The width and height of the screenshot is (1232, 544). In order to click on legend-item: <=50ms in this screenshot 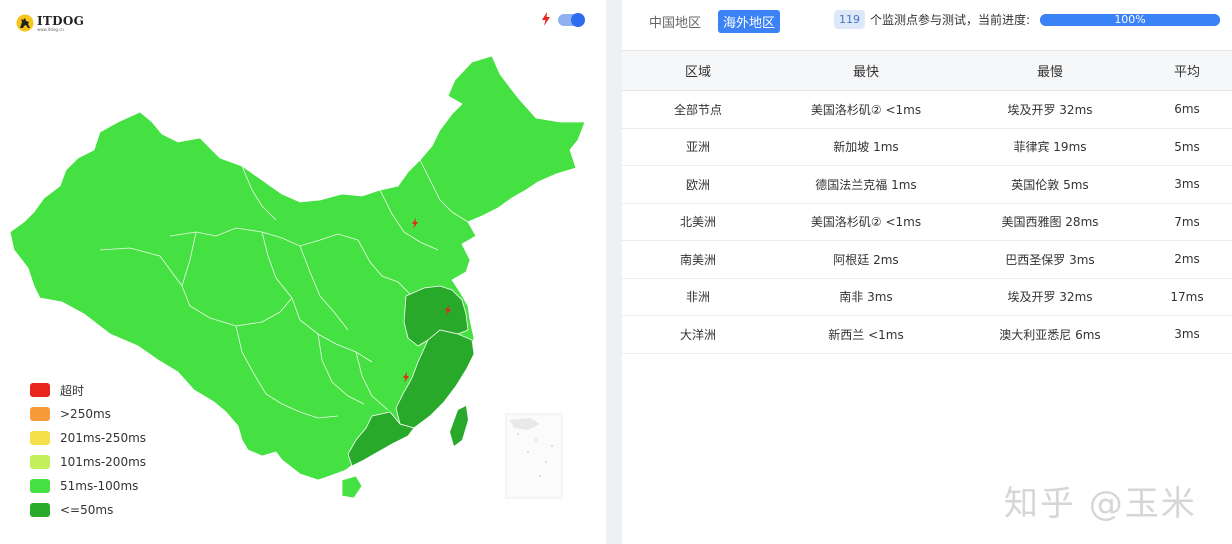, I will do `click(88, 510)`.